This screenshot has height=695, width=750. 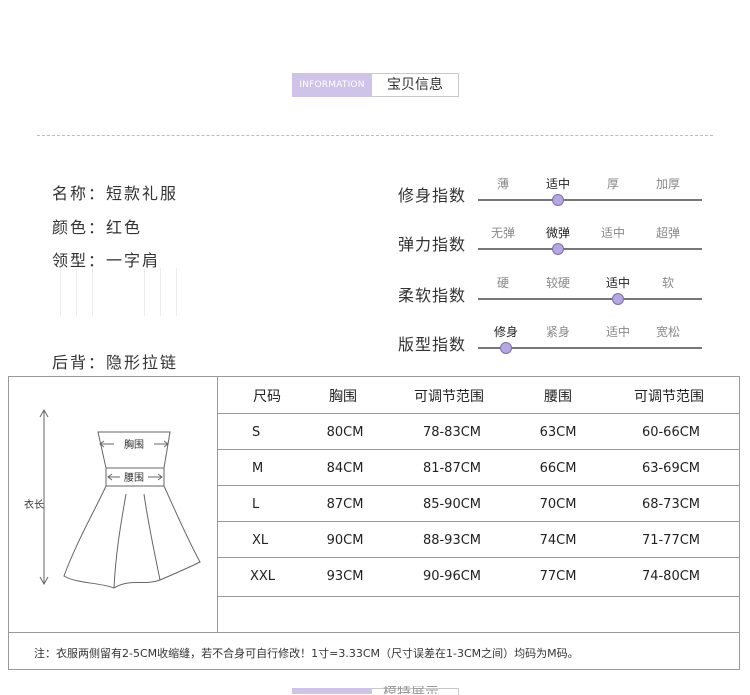 What do you see at coordinates (667, 332) in the screenshot?
I see `cut-index-option: 宽松` at bounding box center [667, 332].